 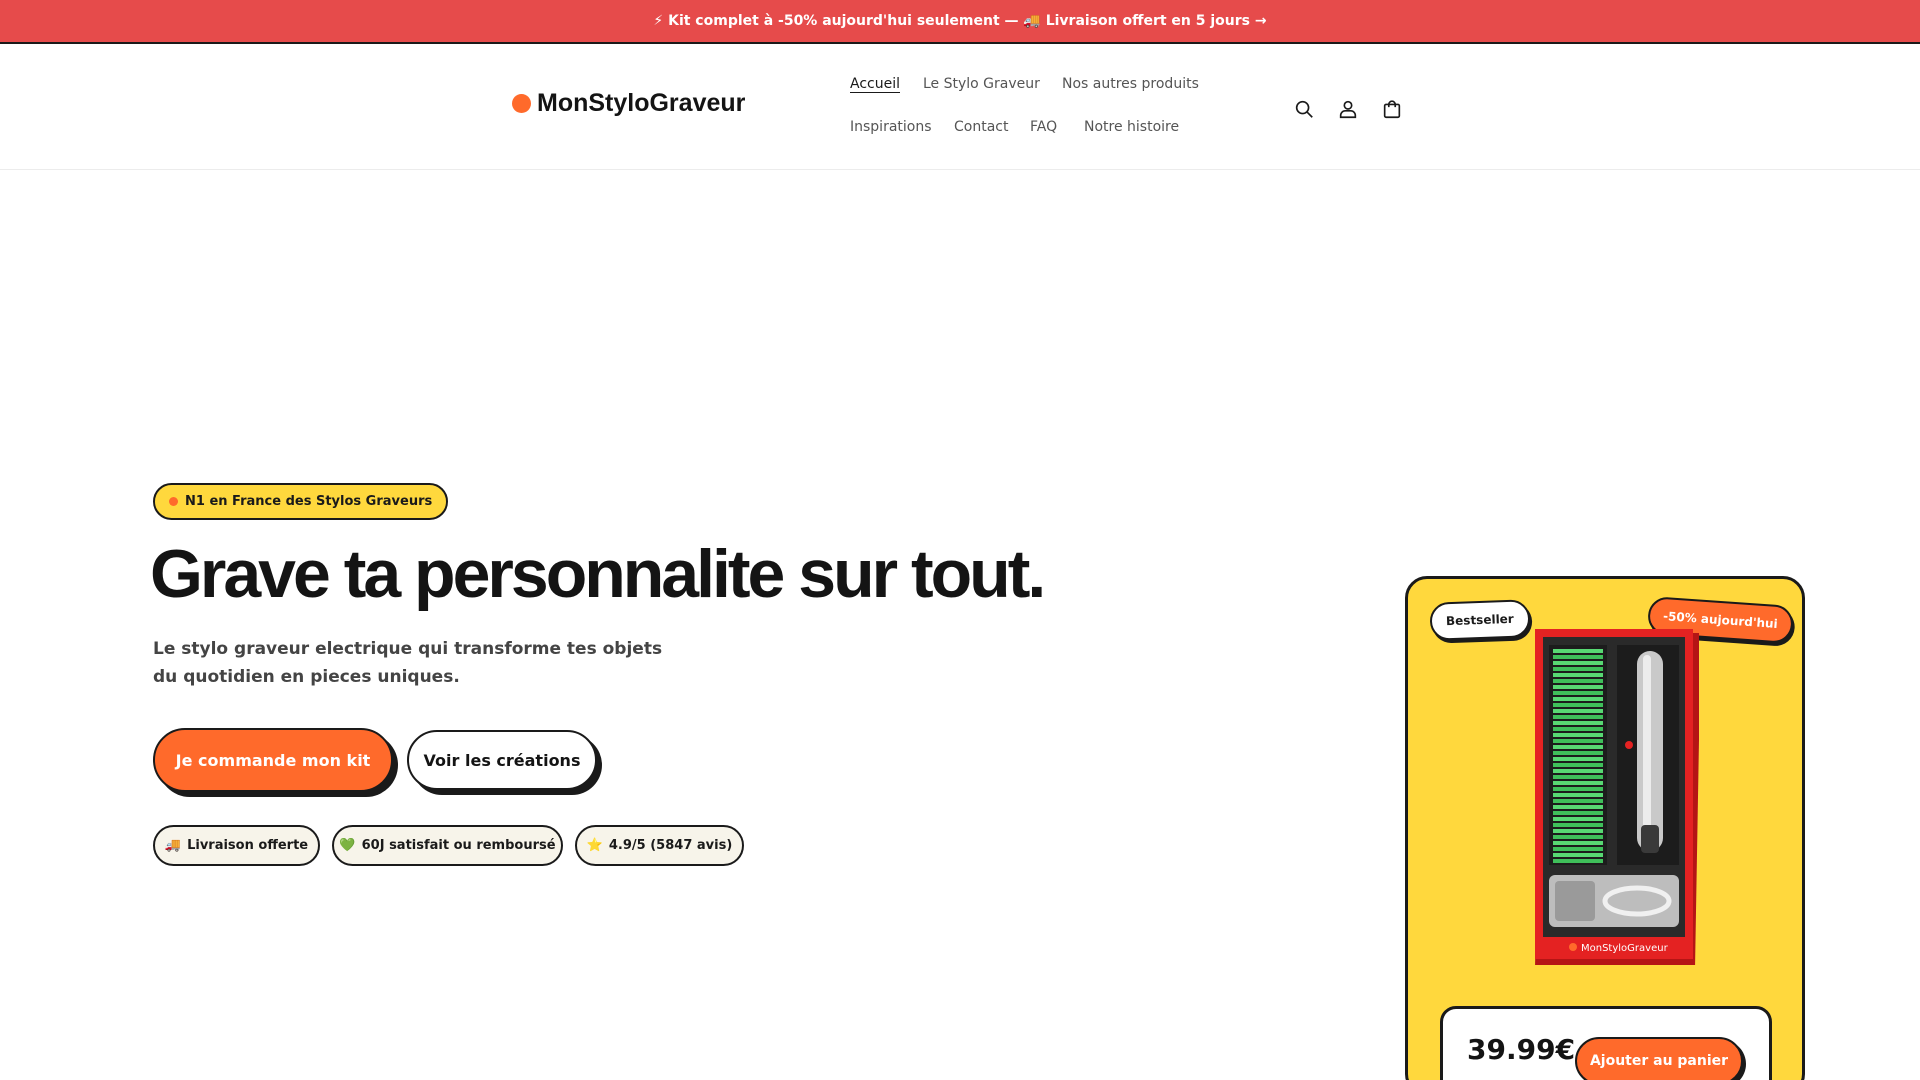 I want to click on logo-dot-icon, so click(x=521, y=103).